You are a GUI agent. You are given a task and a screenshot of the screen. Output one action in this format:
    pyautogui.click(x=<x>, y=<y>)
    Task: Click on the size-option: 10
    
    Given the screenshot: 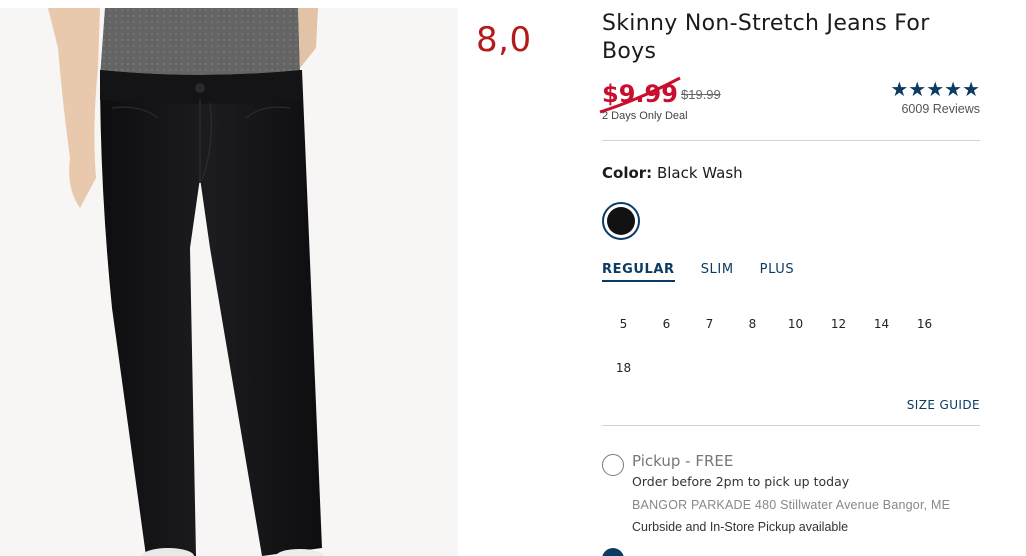 What is the action you would take?
    pyautogui.click(x=795, y=324)
    